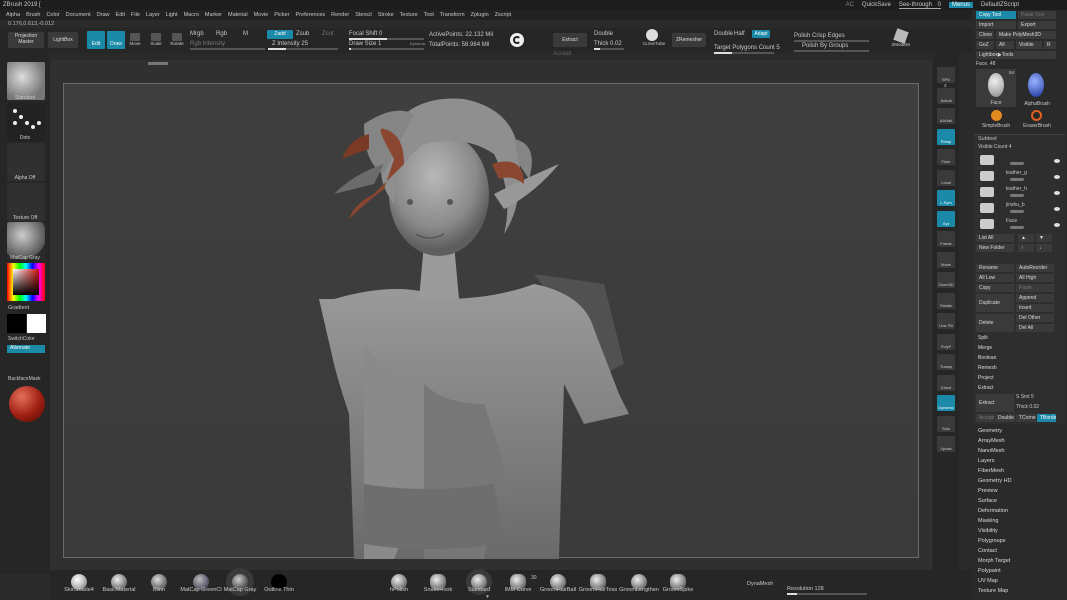 This screenshot has width=1067, height=600. Describe the element at coordinates (1026, 238) in the screenshot. I see `subtool-up-button: ▲` at that location.